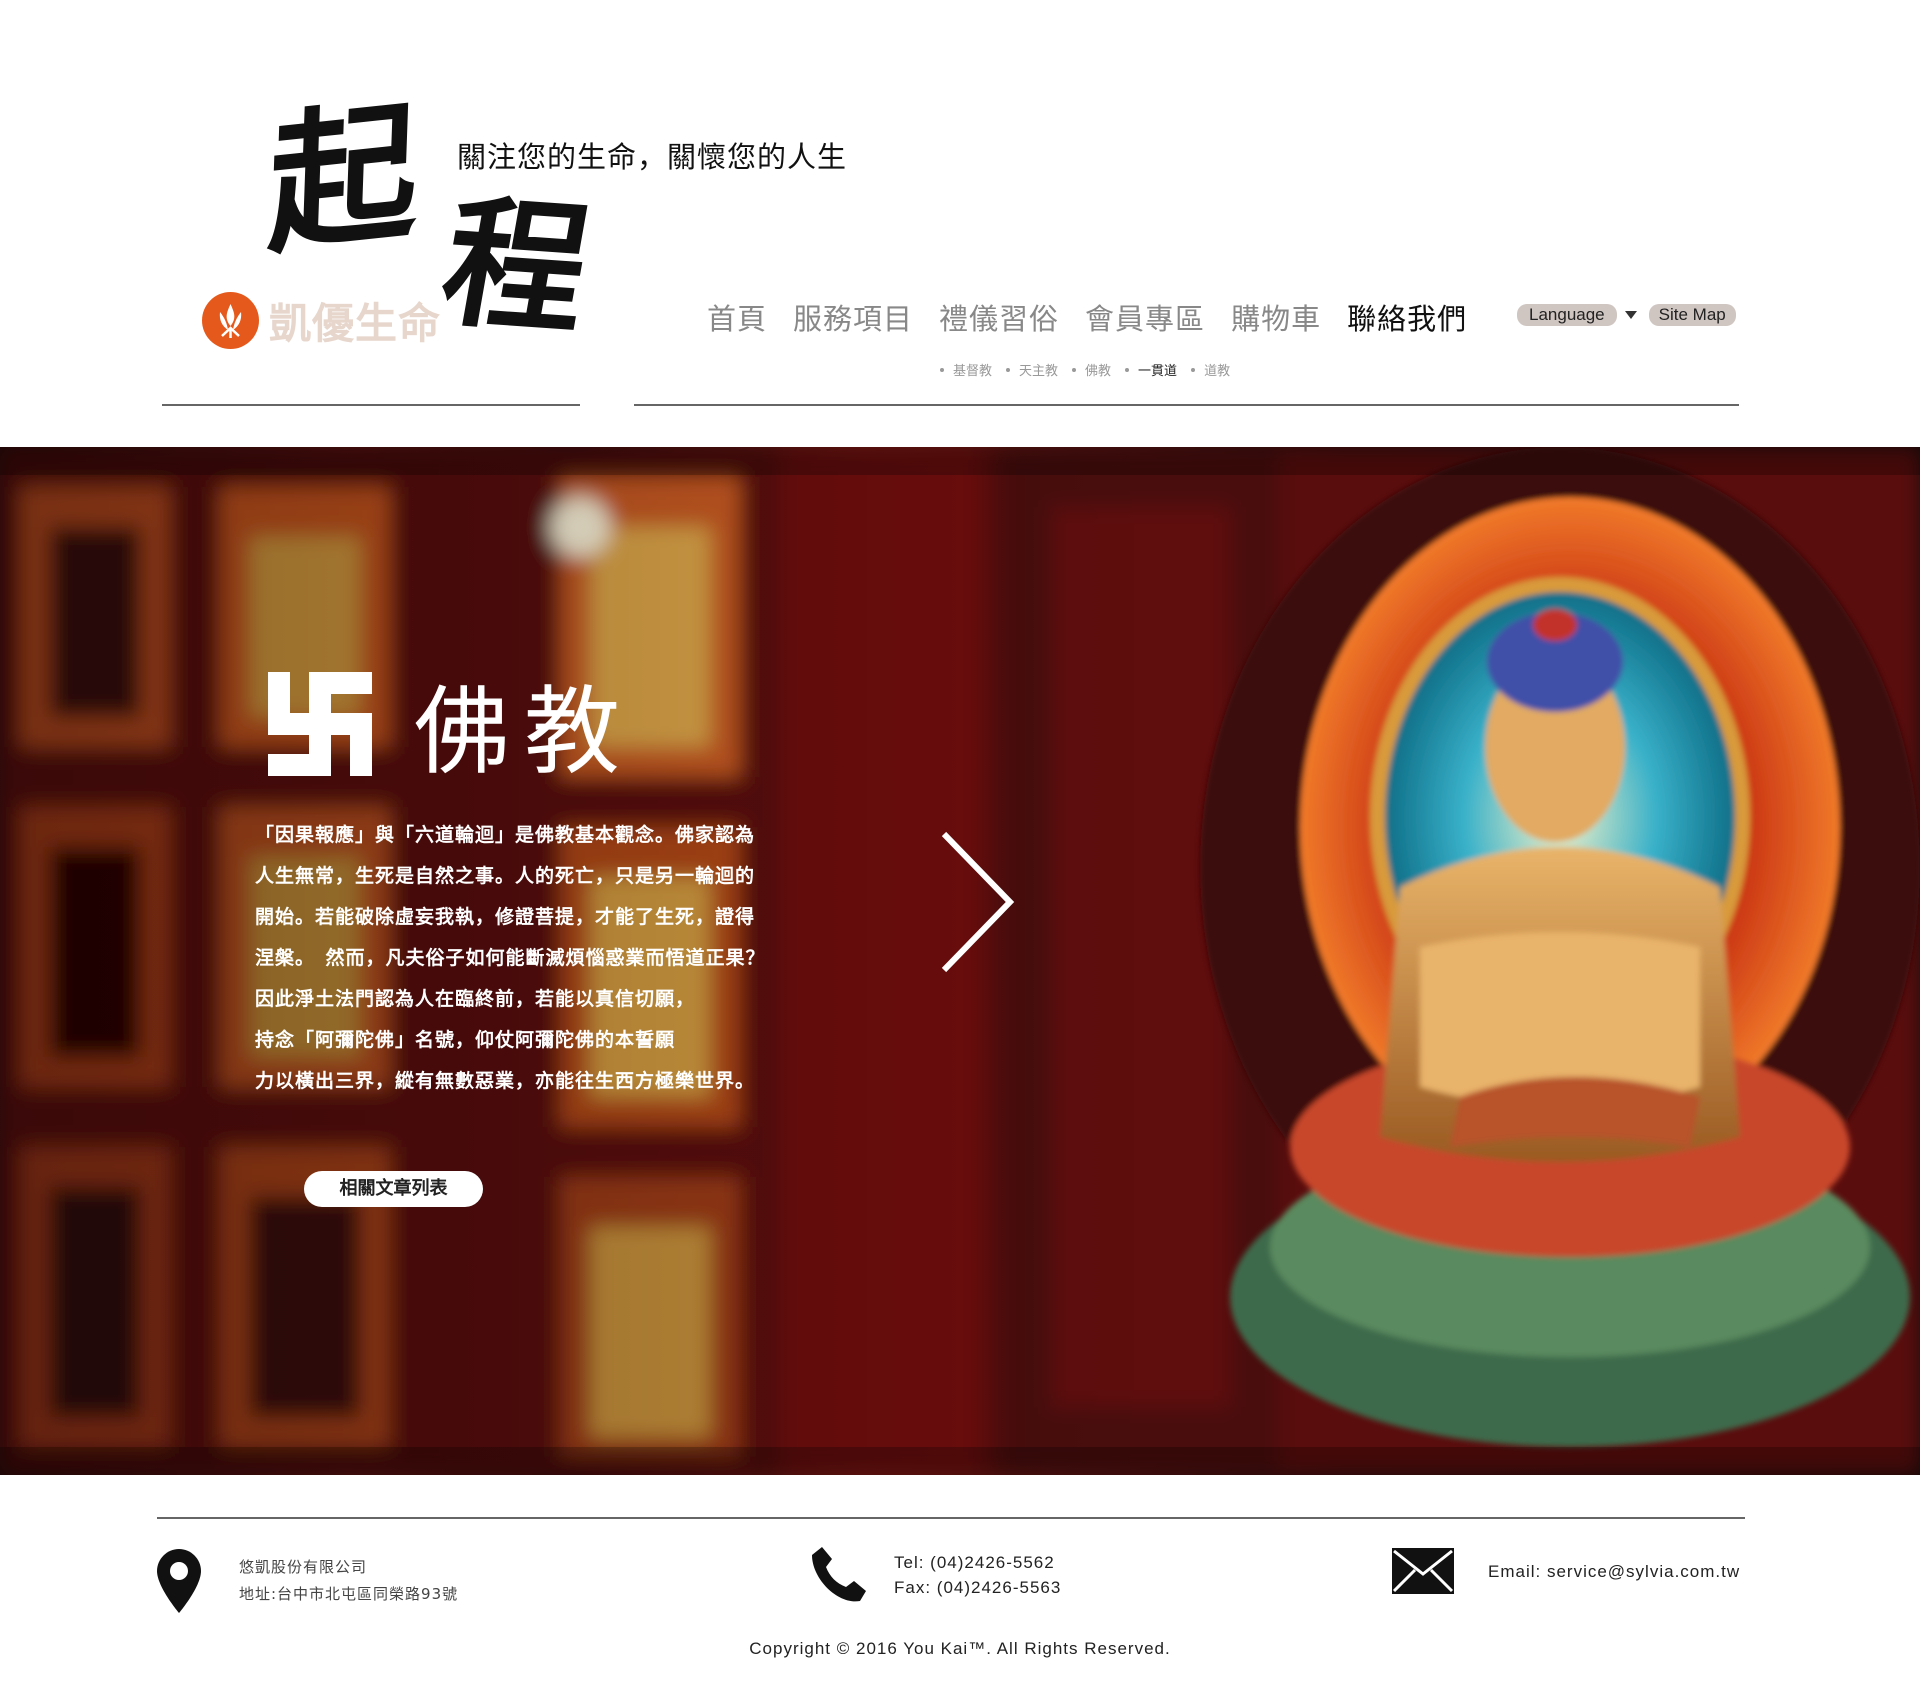 The image size is (1920, 1701). What do you see at coordinates (973, 371) in the screenshot?
I see `sub-nav-label: 基督教` at bounding box center [973, 371].